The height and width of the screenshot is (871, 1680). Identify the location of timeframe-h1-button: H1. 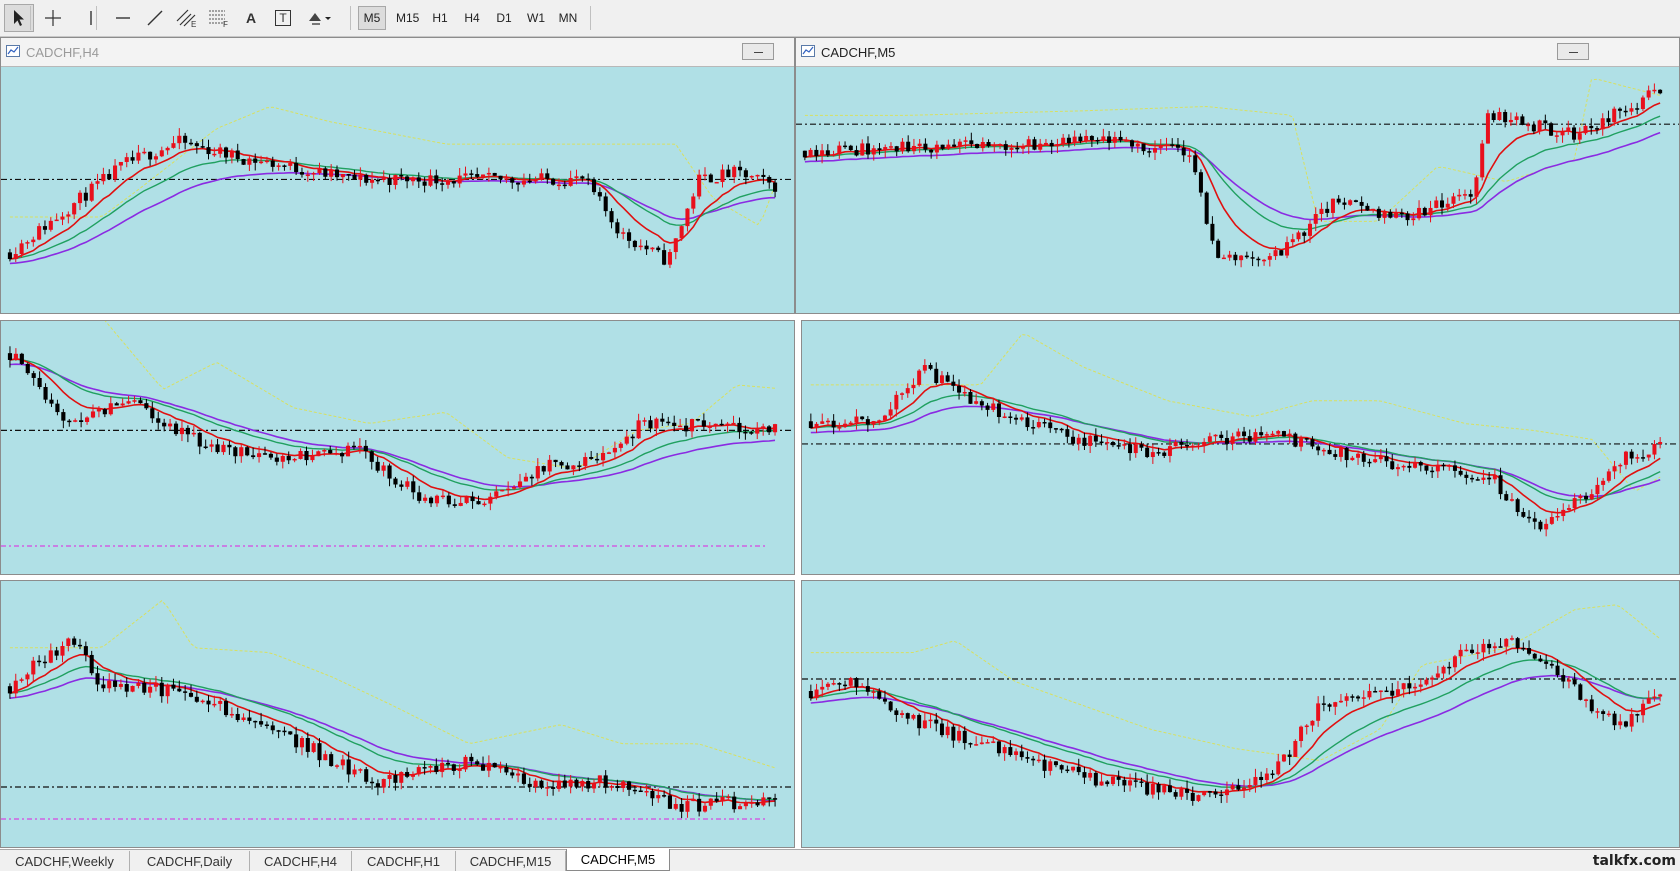
(440, 18).